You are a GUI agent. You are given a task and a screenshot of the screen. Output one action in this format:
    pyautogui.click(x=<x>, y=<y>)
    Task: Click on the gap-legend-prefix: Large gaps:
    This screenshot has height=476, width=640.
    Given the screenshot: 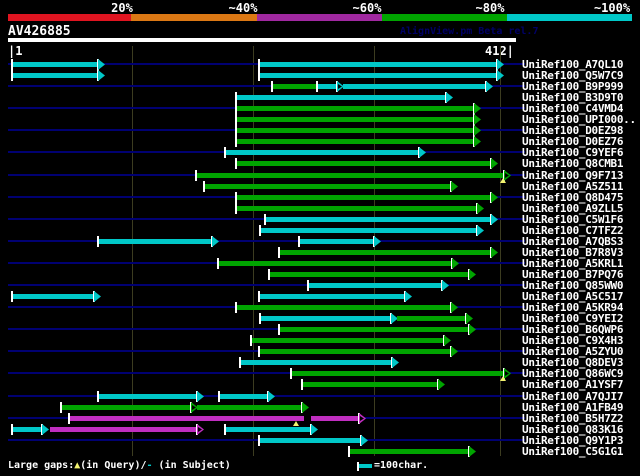 What is the action you would take?
    pyautogui.click(x=41, y=465)
    